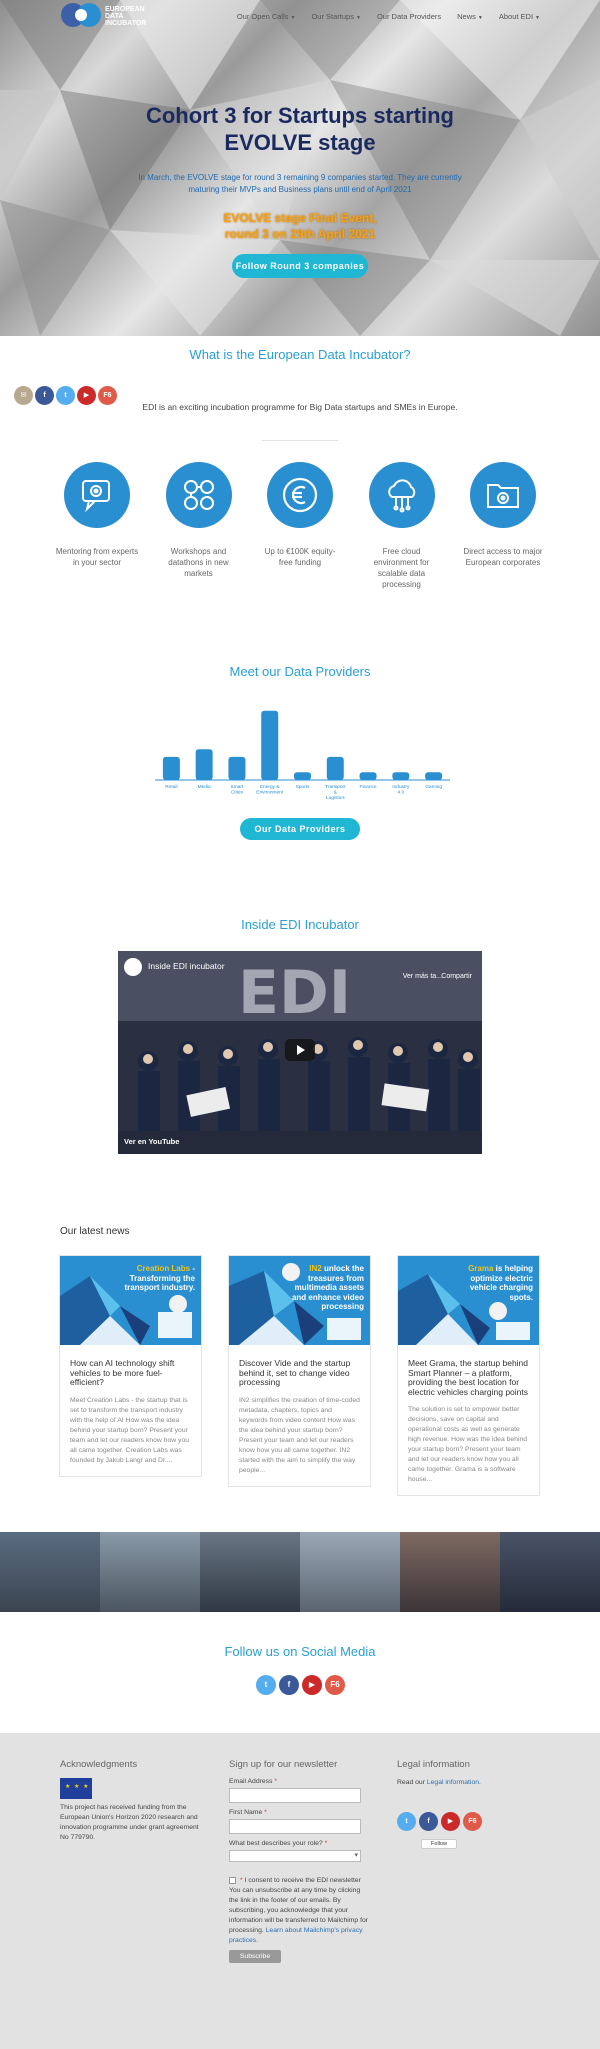  I want to click on youtube-logo: YouTube, so click(164, 1141).